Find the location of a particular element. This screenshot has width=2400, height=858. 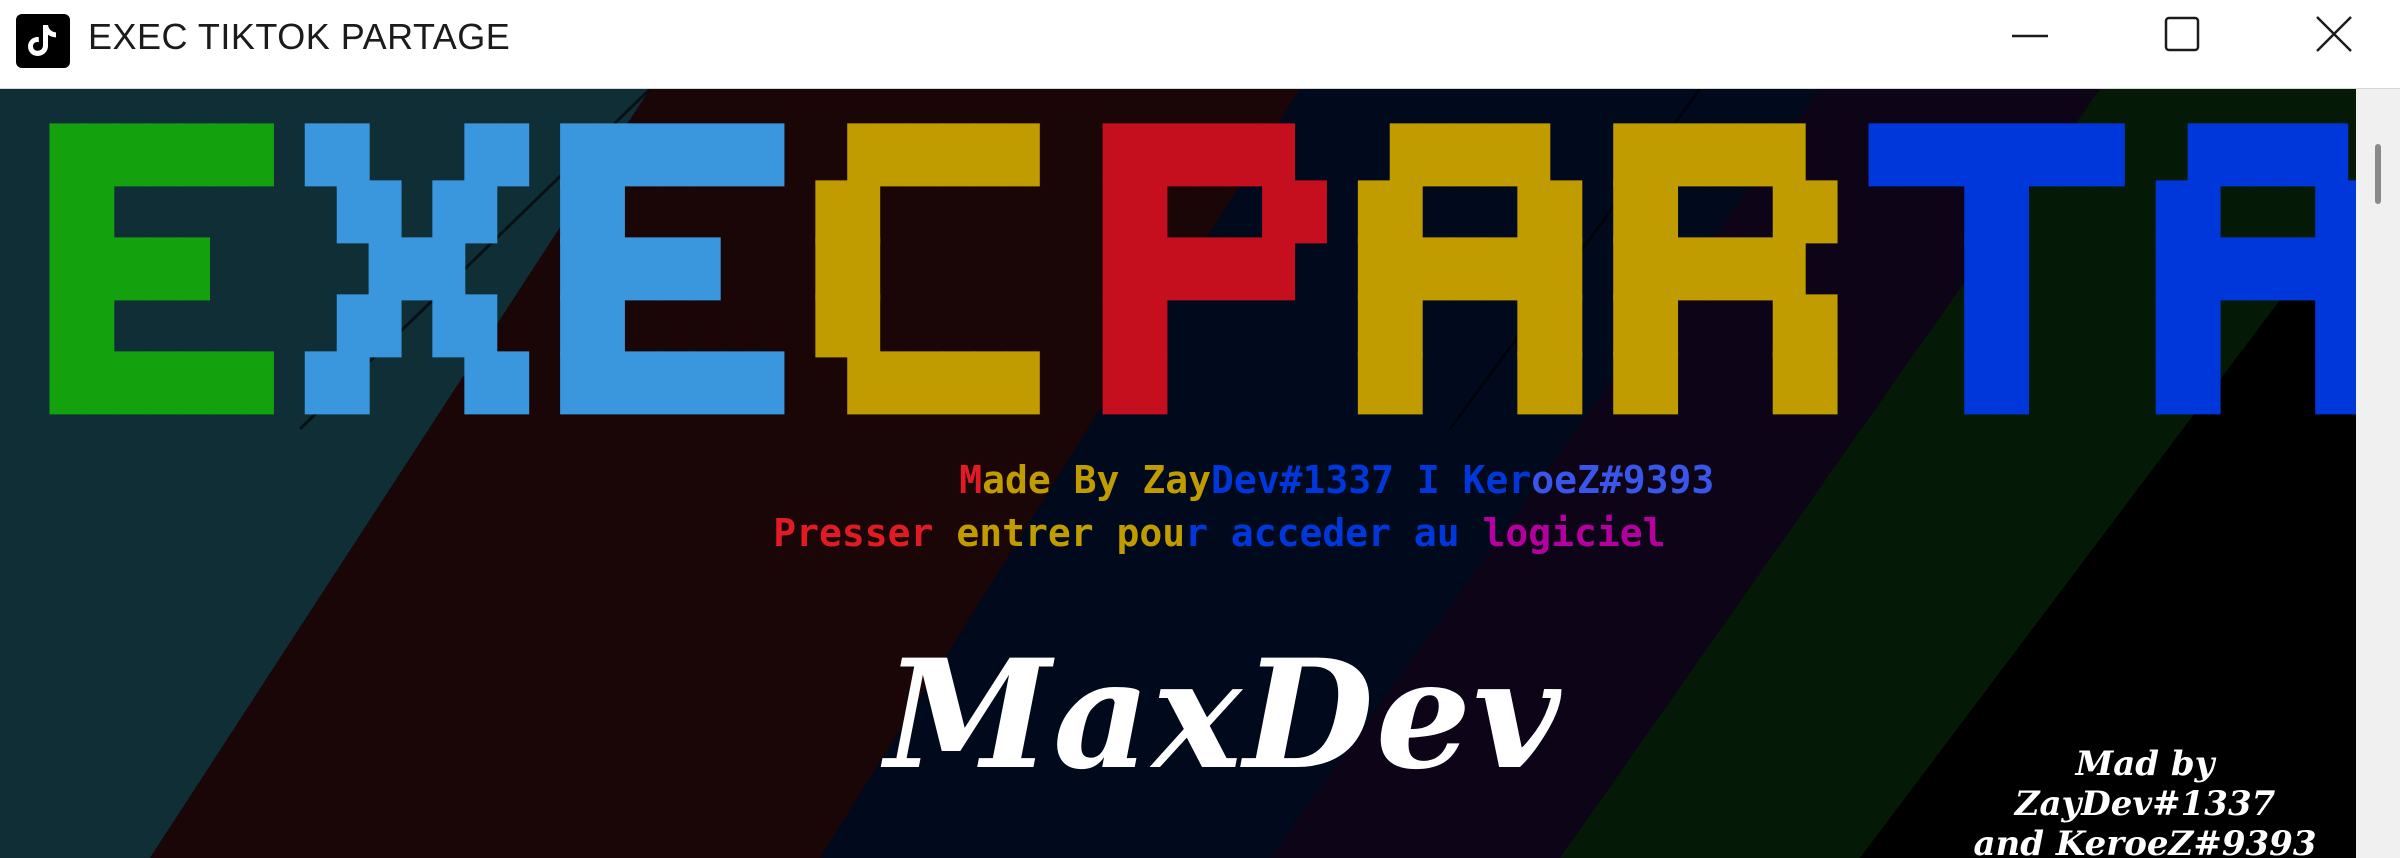

minimize-icon is located at coordinates (2030, 36).